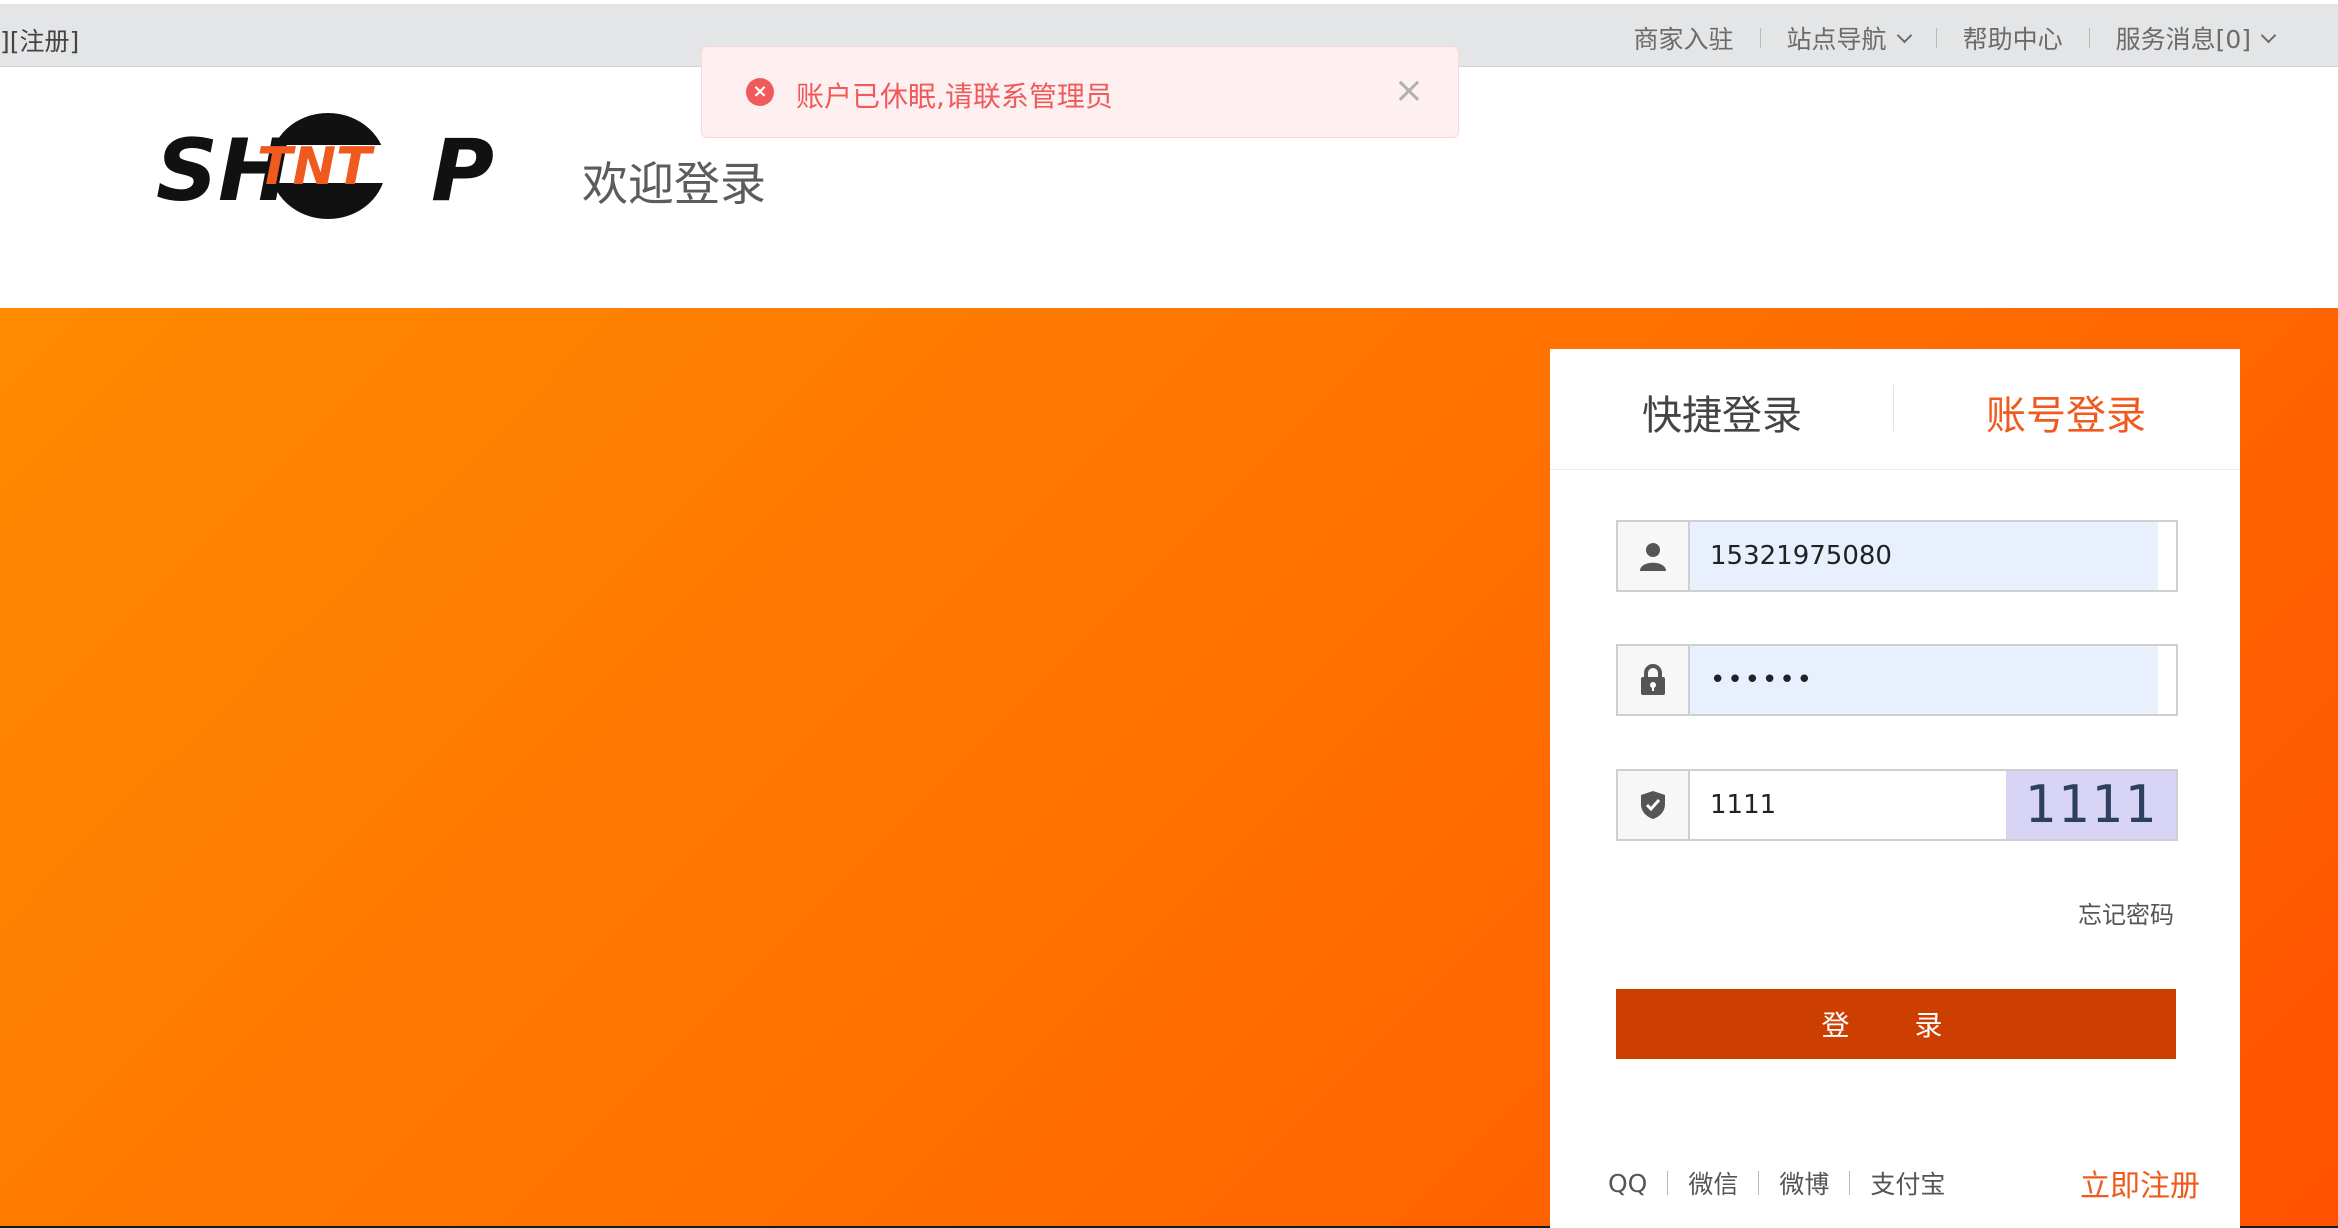  Describe the element at coordinates (1924, 556) in the screenshot. I see `username-input: 15321975080` at that location.